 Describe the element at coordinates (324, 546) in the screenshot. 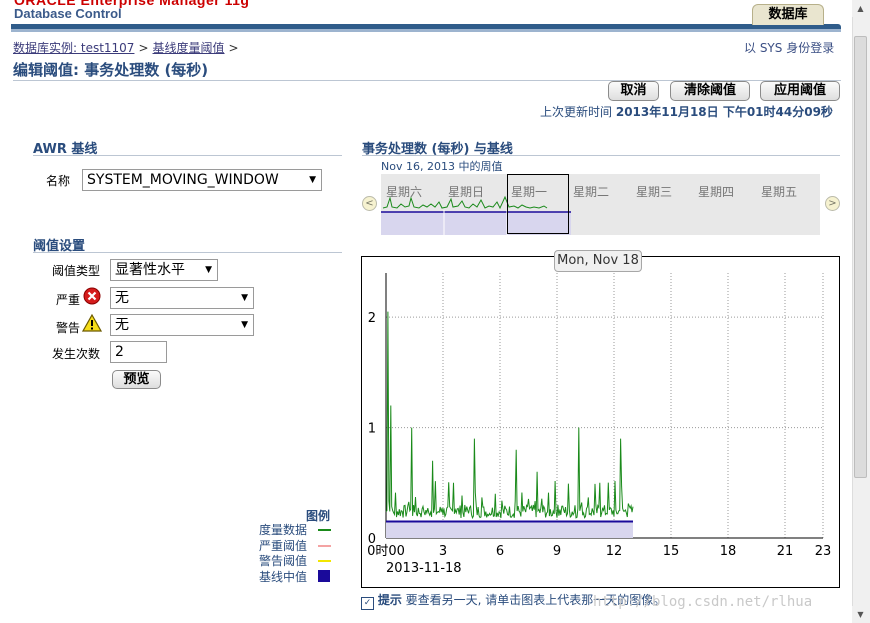

I see `legend-swatch-critical` at that location.